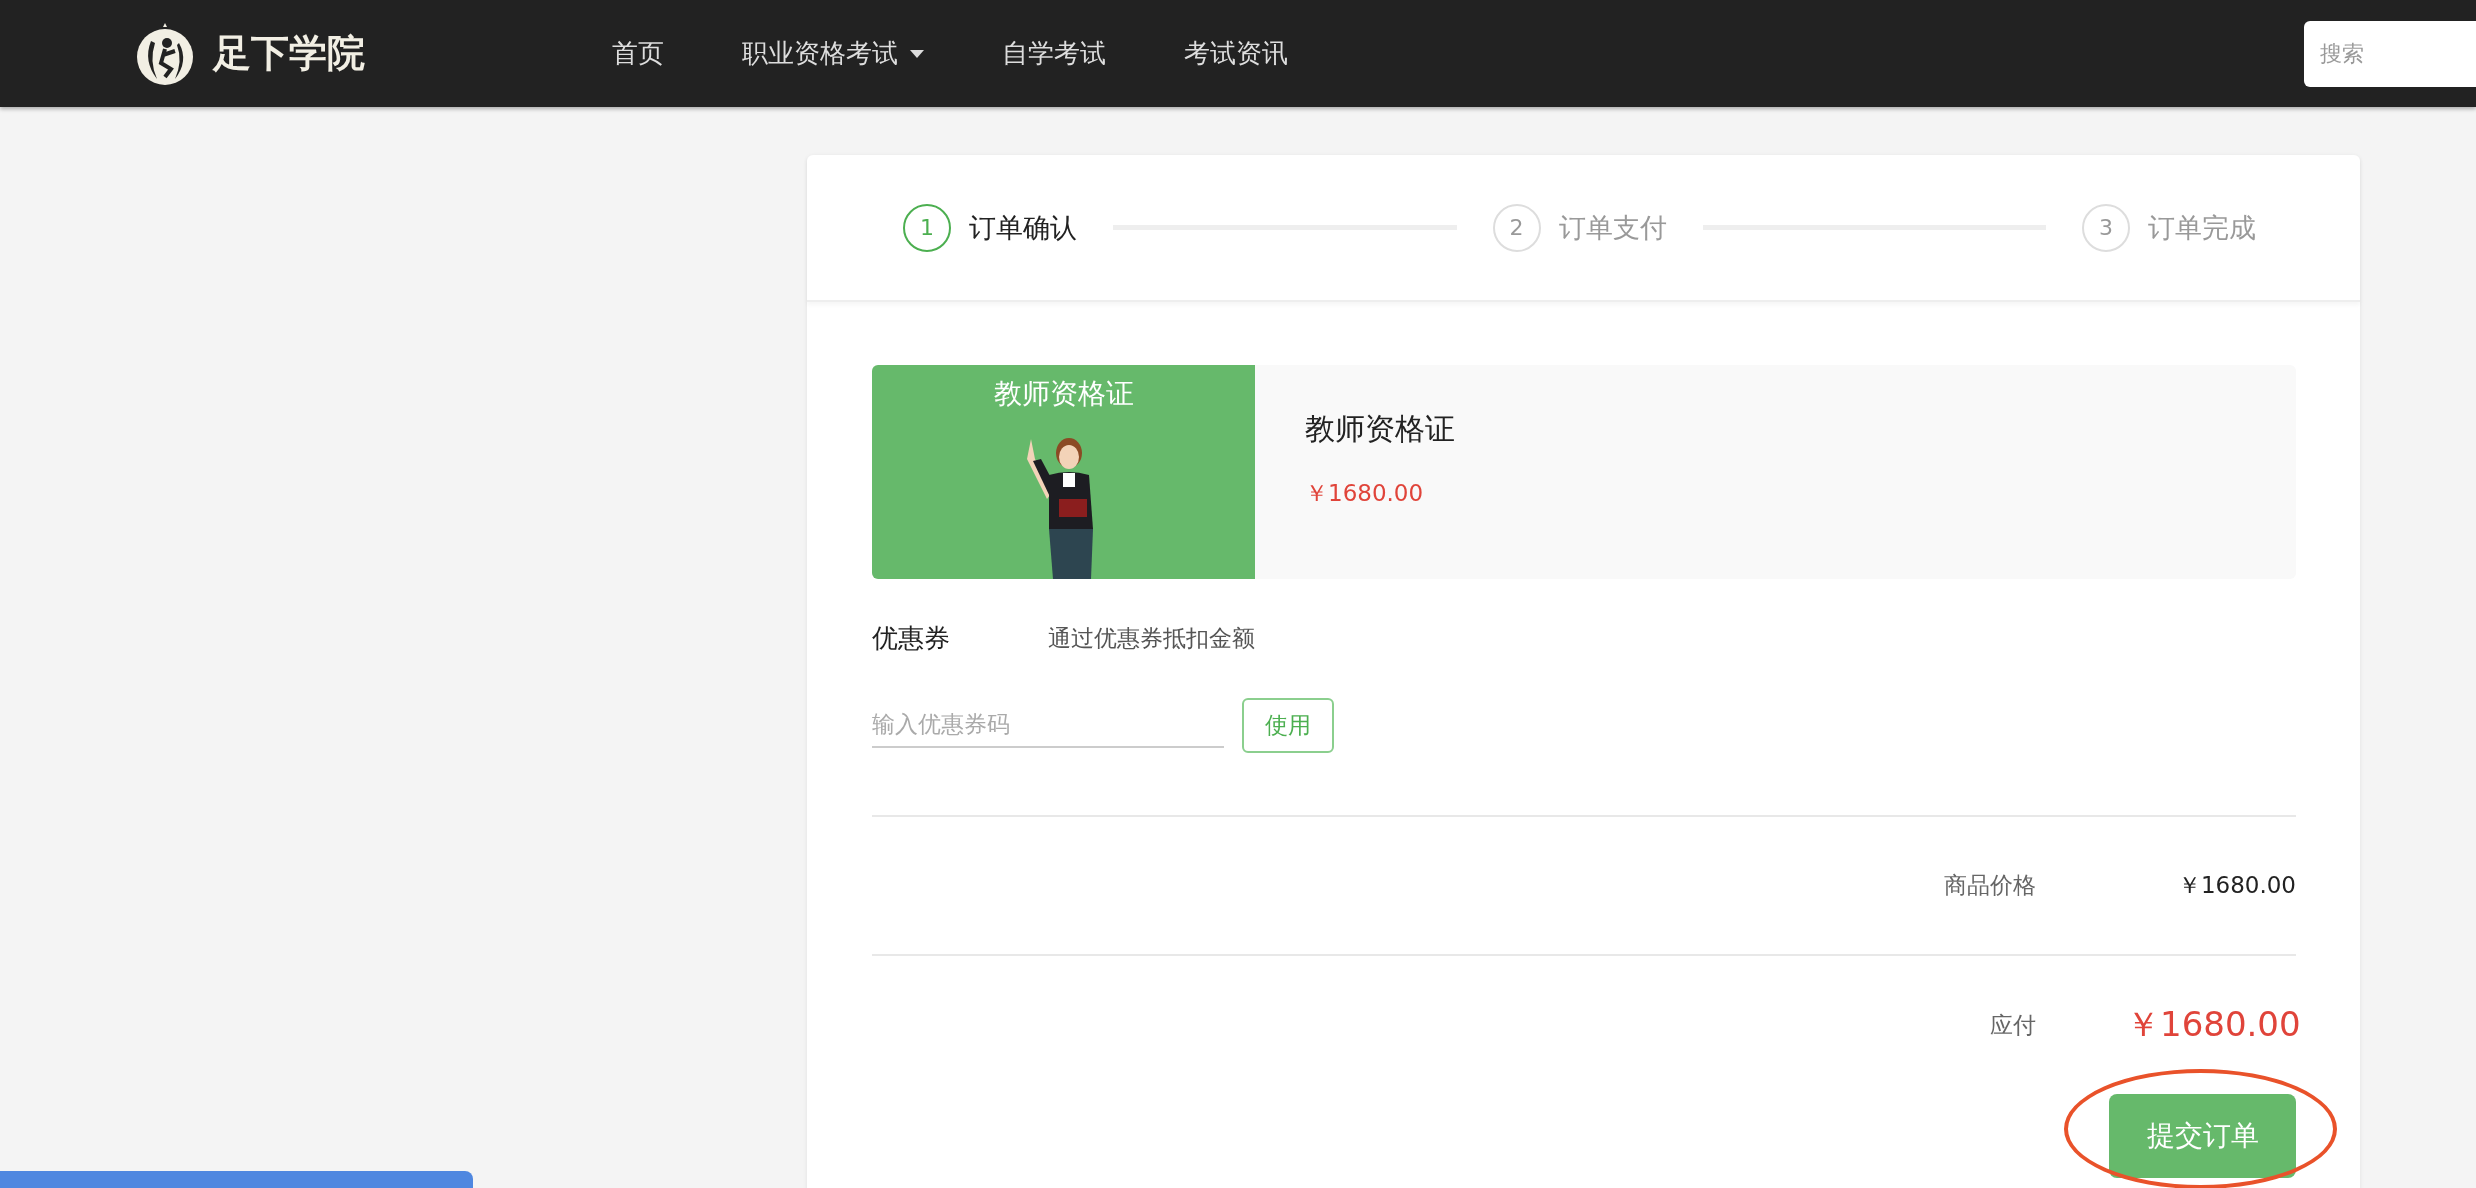 The width and height of the screenshot is (2476, 1188). What do you see at coordinates (2236, 885) in the screenshot?
I see `summary-value: ￥1680.00` at bounding box center [2236, 885].